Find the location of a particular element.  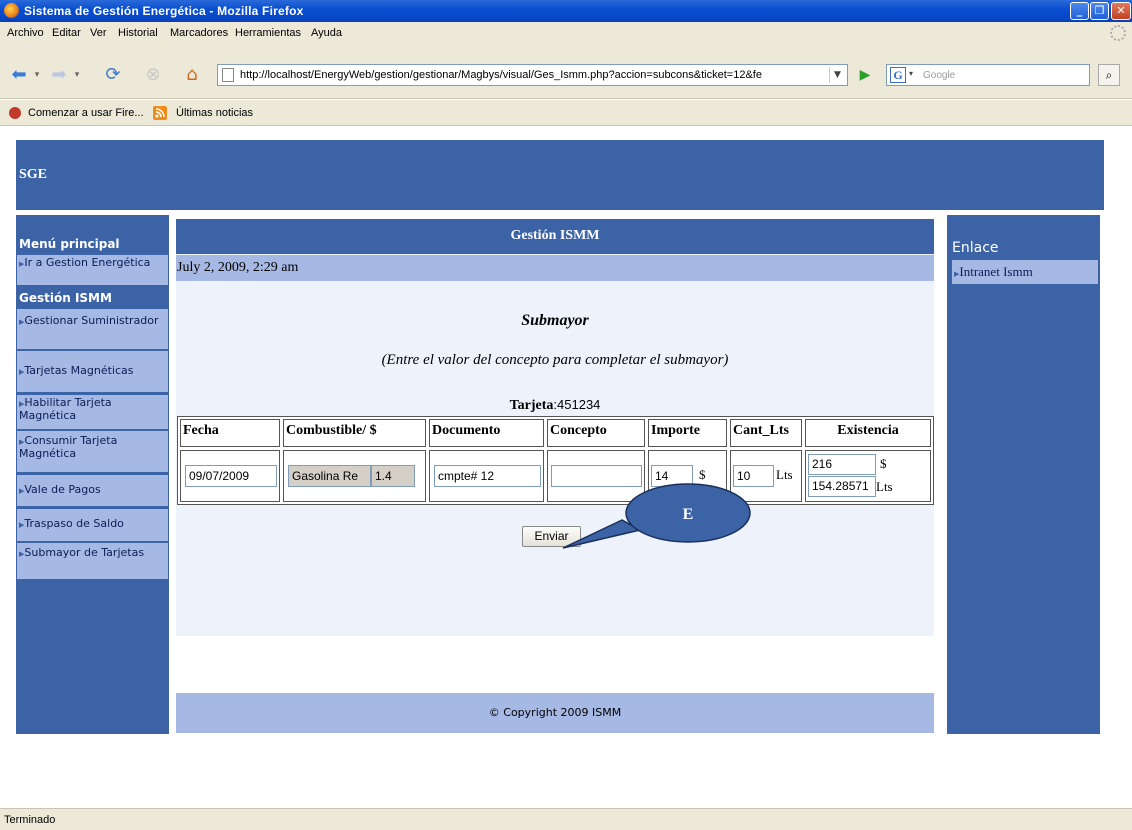

google-icon: G is located at coordinates (898, 75).